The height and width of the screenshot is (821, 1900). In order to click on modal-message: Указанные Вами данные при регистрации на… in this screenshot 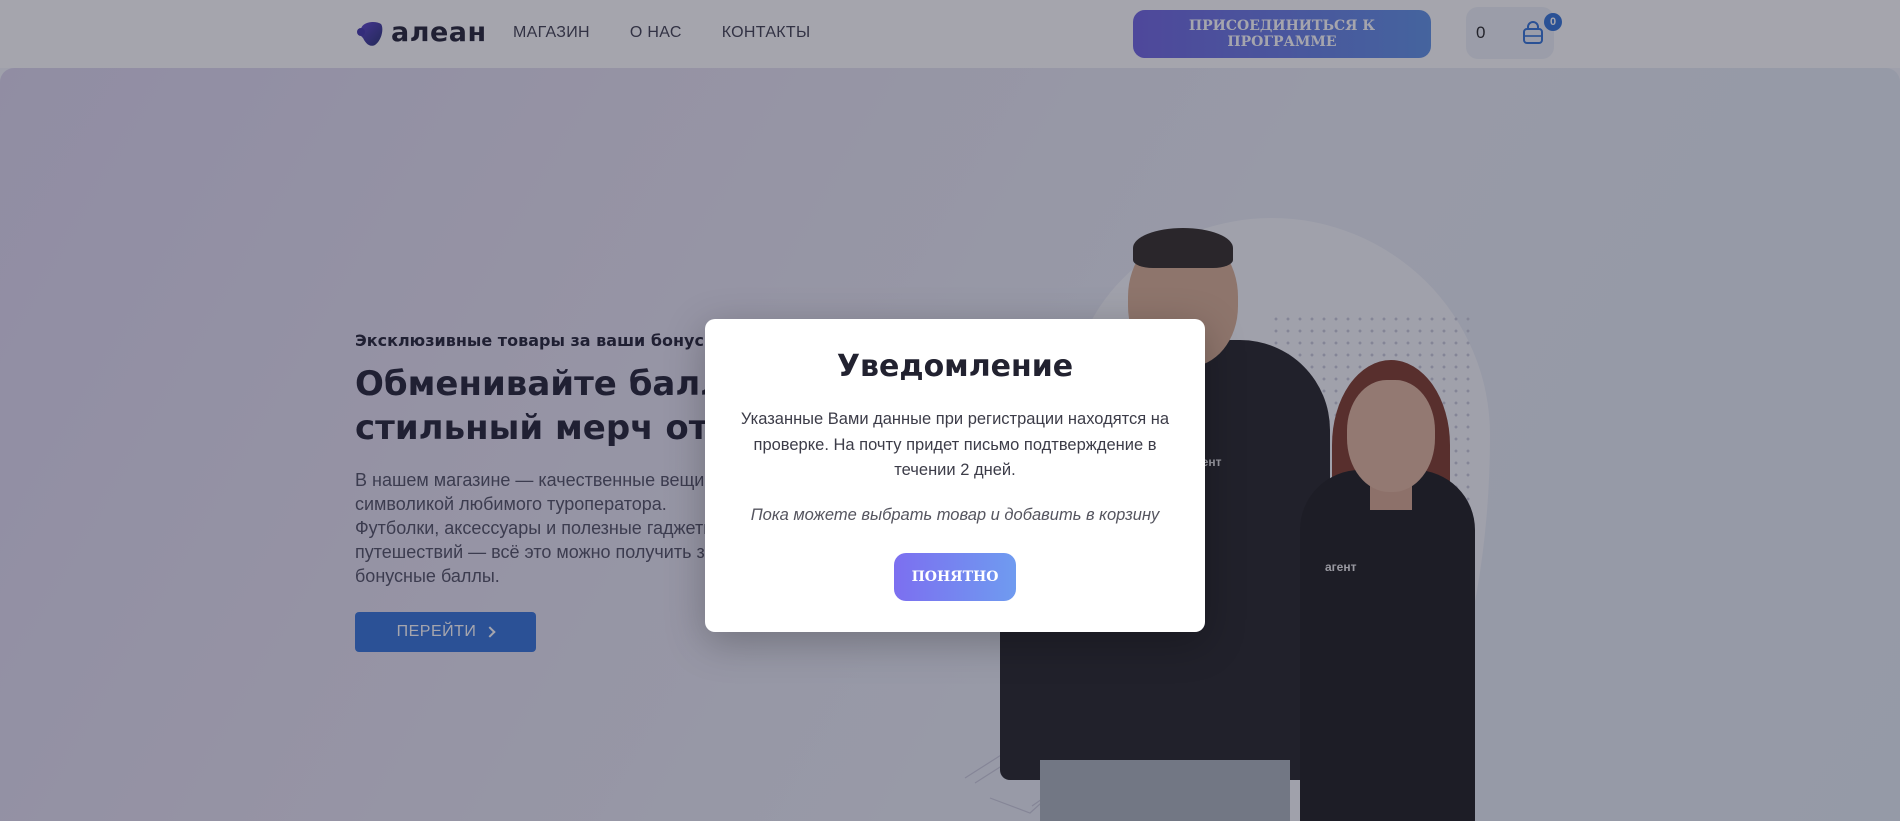, I will do `click(955, 444)`.